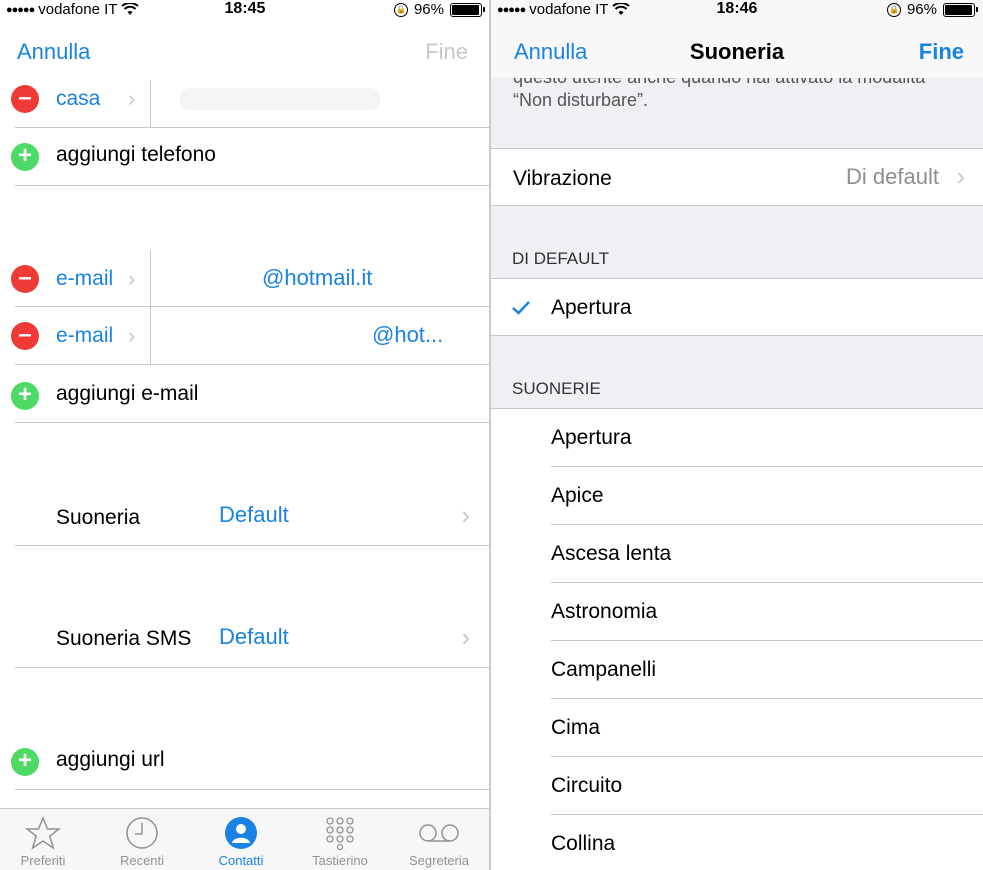 The height and width of the screenshot is (870, 983). What do you see at coordinates (583, 843) in the screenshot?
I see `ringtone-name: Collina` at bounding box center [583, 843].